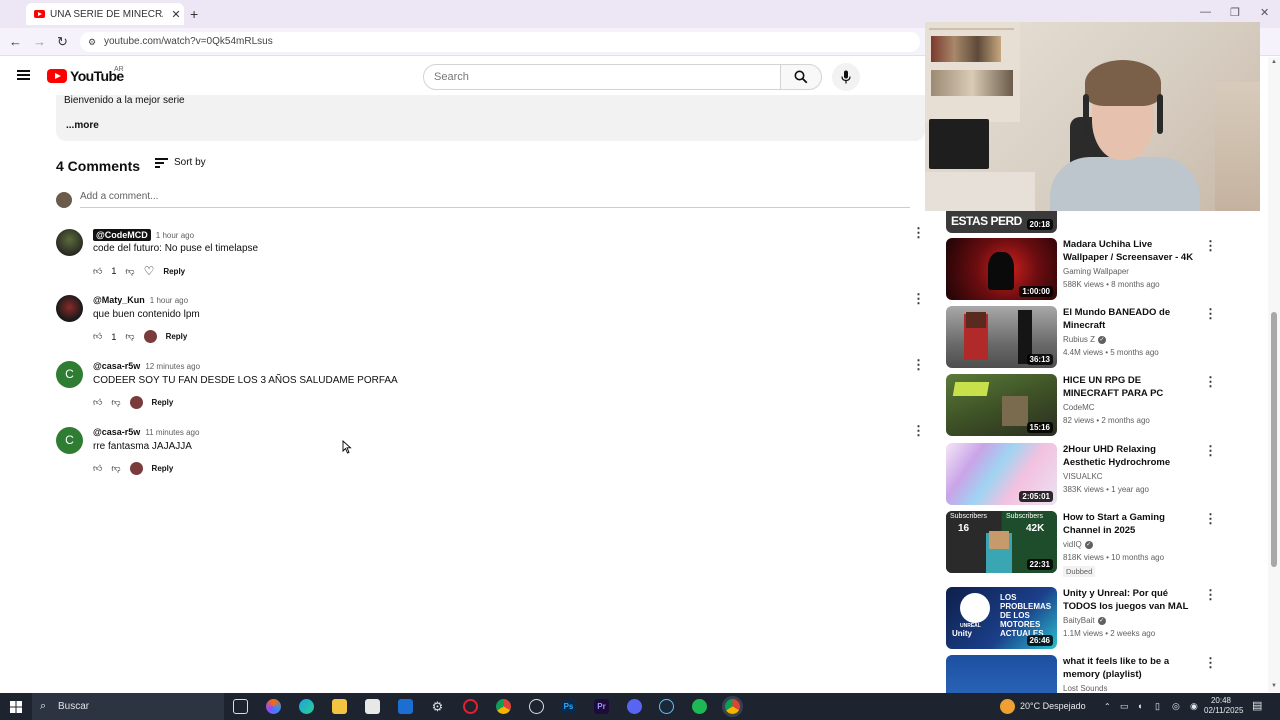 The height and width of the screenshot is (720, 1280). What do you see at coordinates (732, 706) in the screenshot?
I see `chrome-active-icon` at bounding box center [732, 706].